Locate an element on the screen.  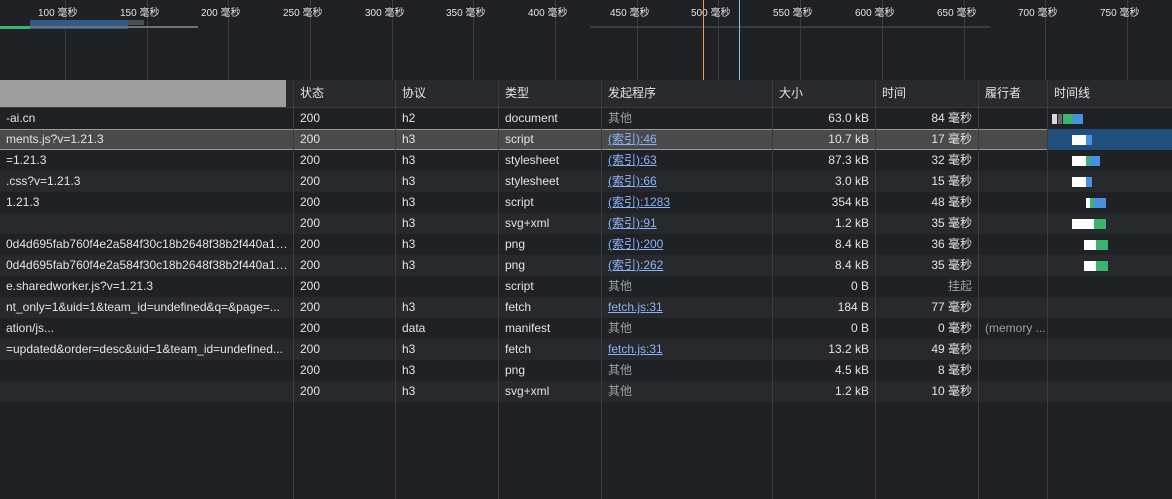
initiator-cell: (索引):262 is located at coordinates (687, 265).